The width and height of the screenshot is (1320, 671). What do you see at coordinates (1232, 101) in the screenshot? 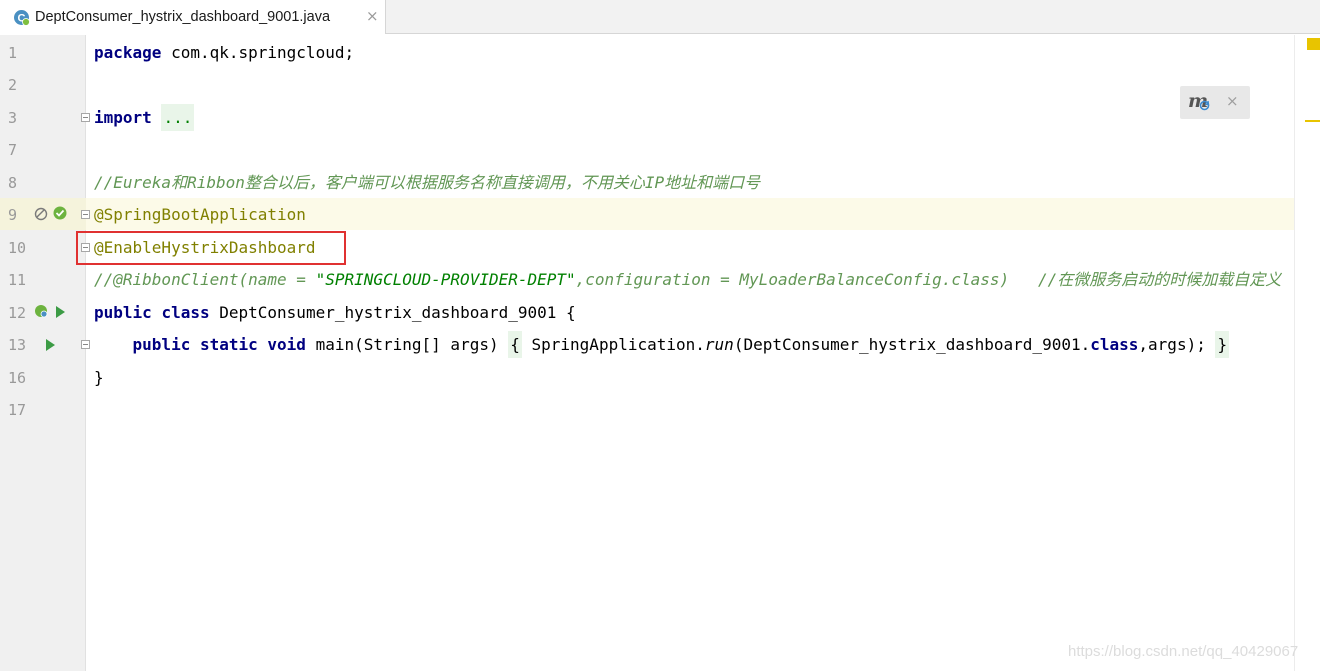
I see `popup-close-button: ×` at bounding box center [1232, 101].